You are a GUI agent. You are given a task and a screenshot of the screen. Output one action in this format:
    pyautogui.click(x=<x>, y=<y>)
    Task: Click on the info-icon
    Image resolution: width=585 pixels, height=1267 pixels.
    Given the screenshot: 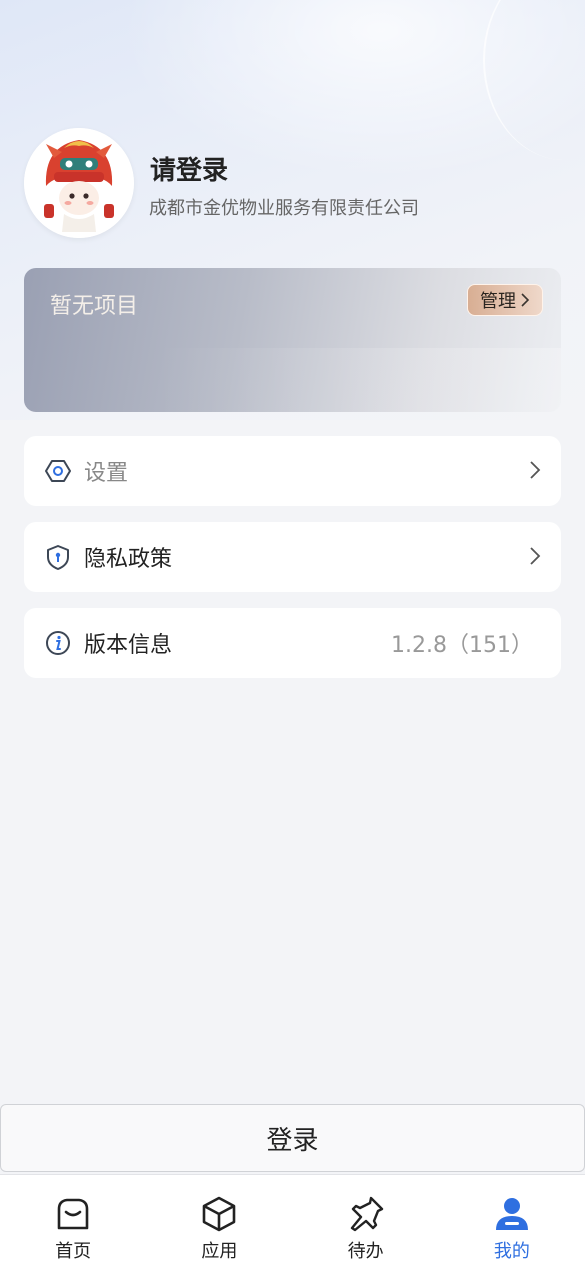 What is the action you would take?
    pyautogui.click(x=58, y=643)
    